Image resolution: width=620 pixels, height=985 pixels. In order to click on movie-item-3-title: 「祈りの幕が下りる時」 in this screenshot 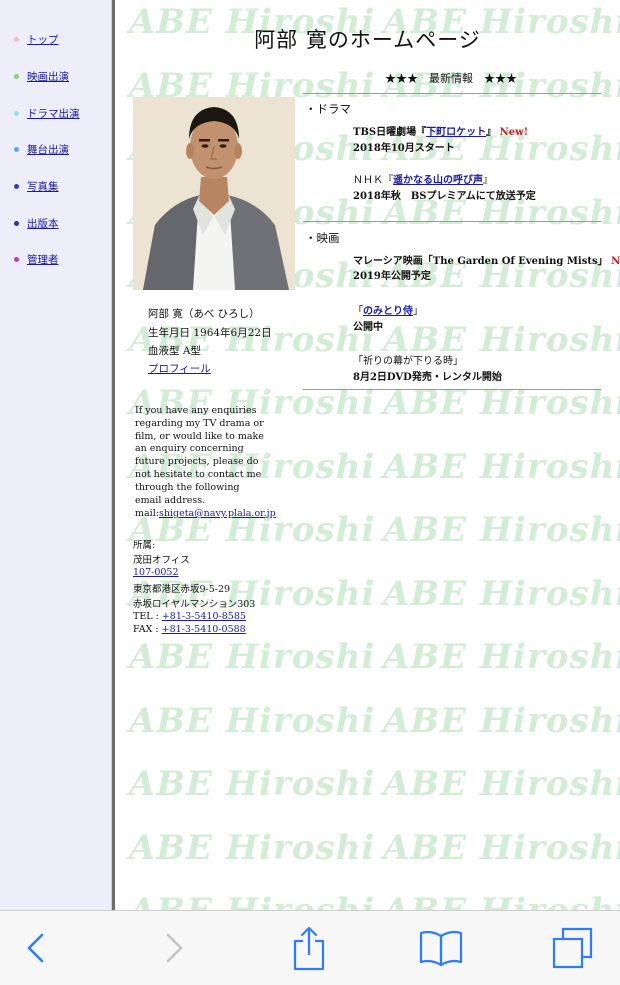, I will do `click(408, 361)`.